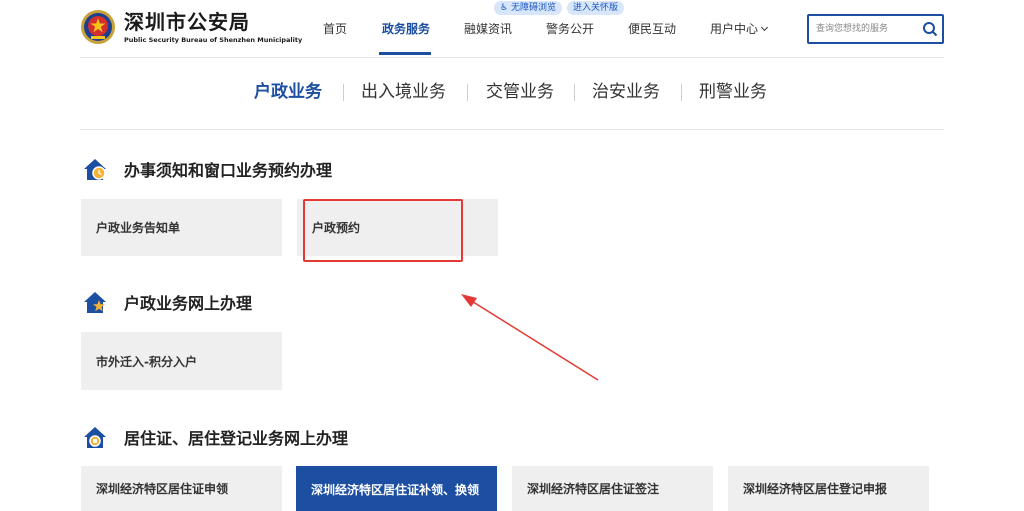  Describe the element at coordinates (288, 92) in the screenshot. I see `tab-household: 户政业务` at that location.